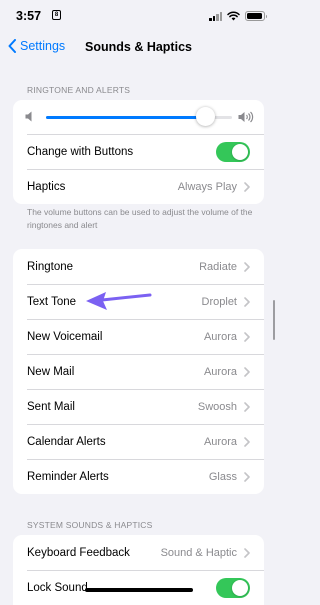 The height and width of the screenshot is (605, 320). I want to click on scroll-indicator, so click(273, 320).